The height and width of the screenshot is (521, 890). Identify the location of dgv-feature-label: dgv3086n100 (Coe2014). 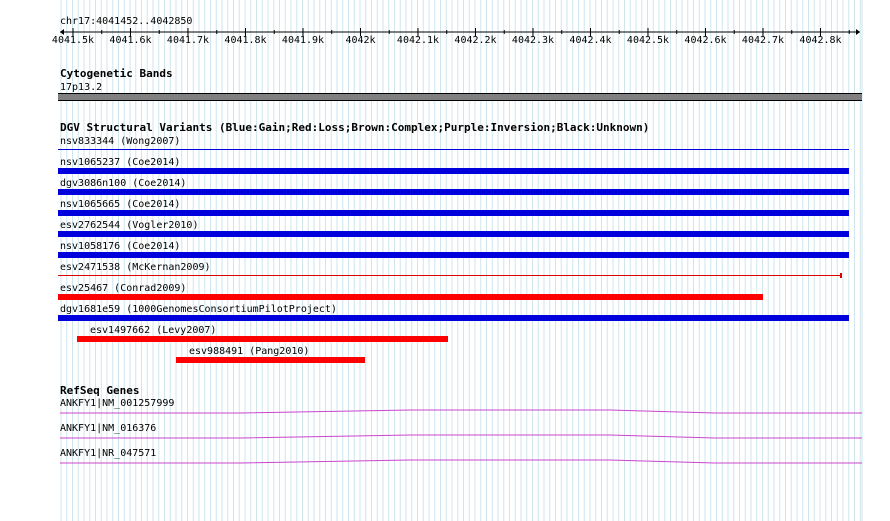
(123, 183).